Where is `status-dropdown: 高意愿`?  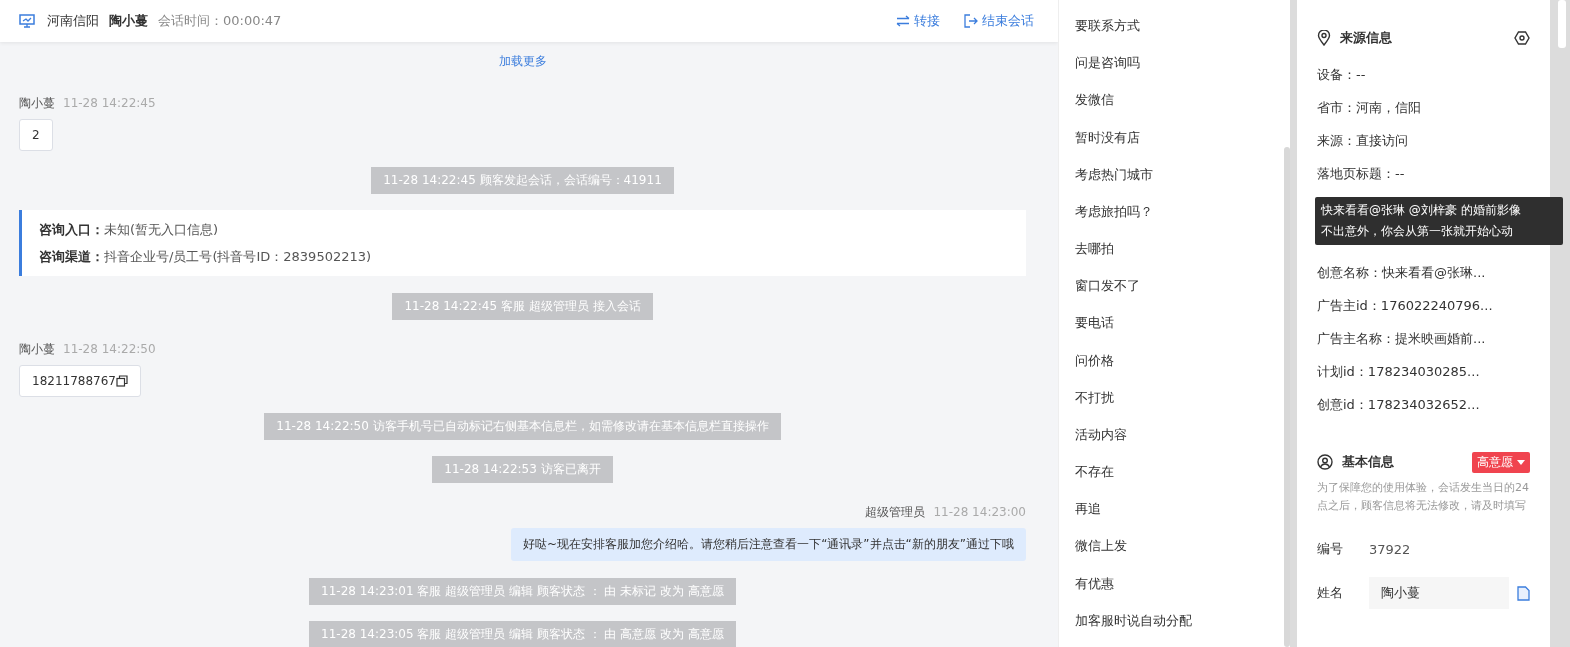
status-dropdown: 高意愿 is located at coordinates (1501, 462).